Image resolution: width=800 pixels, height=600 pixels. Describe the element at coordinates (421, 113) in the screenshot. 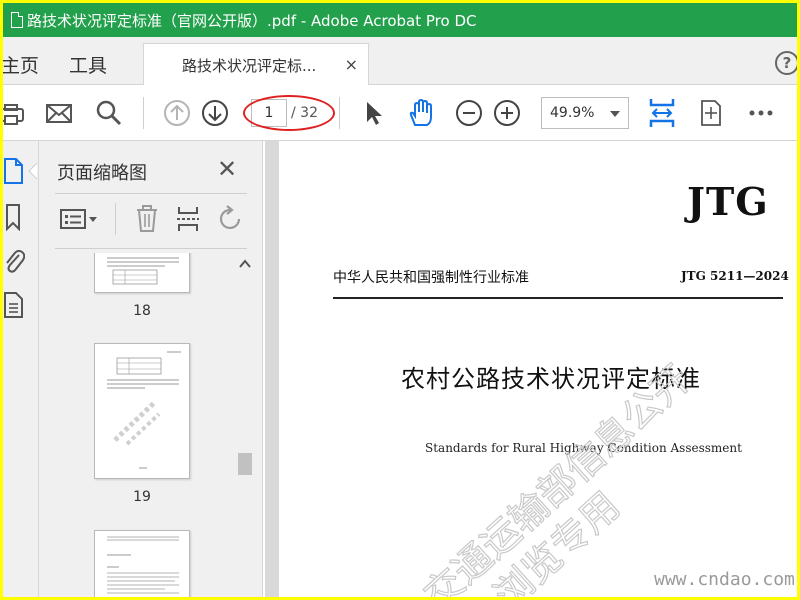

I see `hand-tool-icon` at that location.